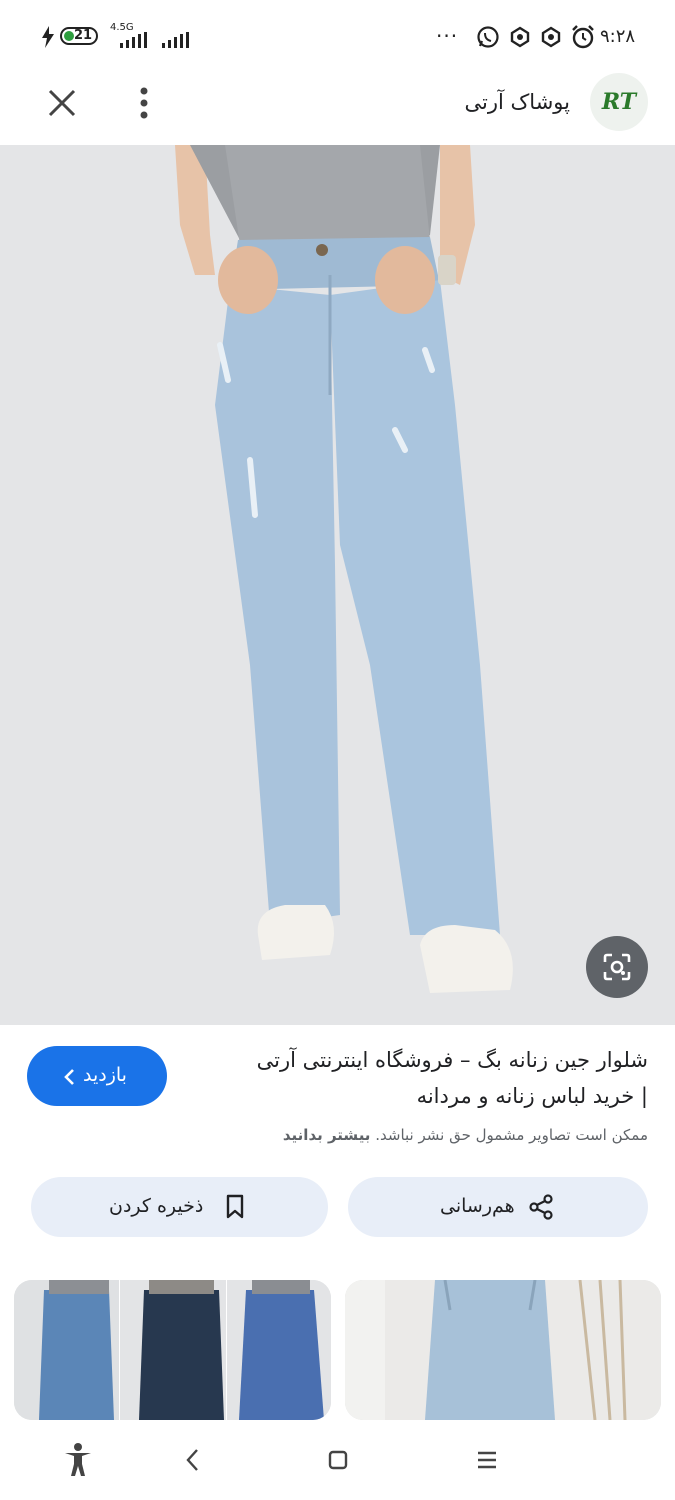 The width and height of the screenshot is (675, 1500). I want to click on learn-more-link: بیشتر بدانید, so click(327, 1135).